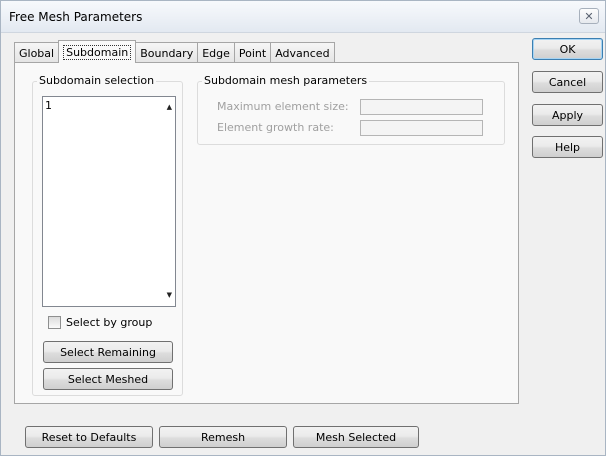  Describe the element at coordinates (108, 352) in the screenshot. I see `select-remaining-button: Select Remaining` at that location.